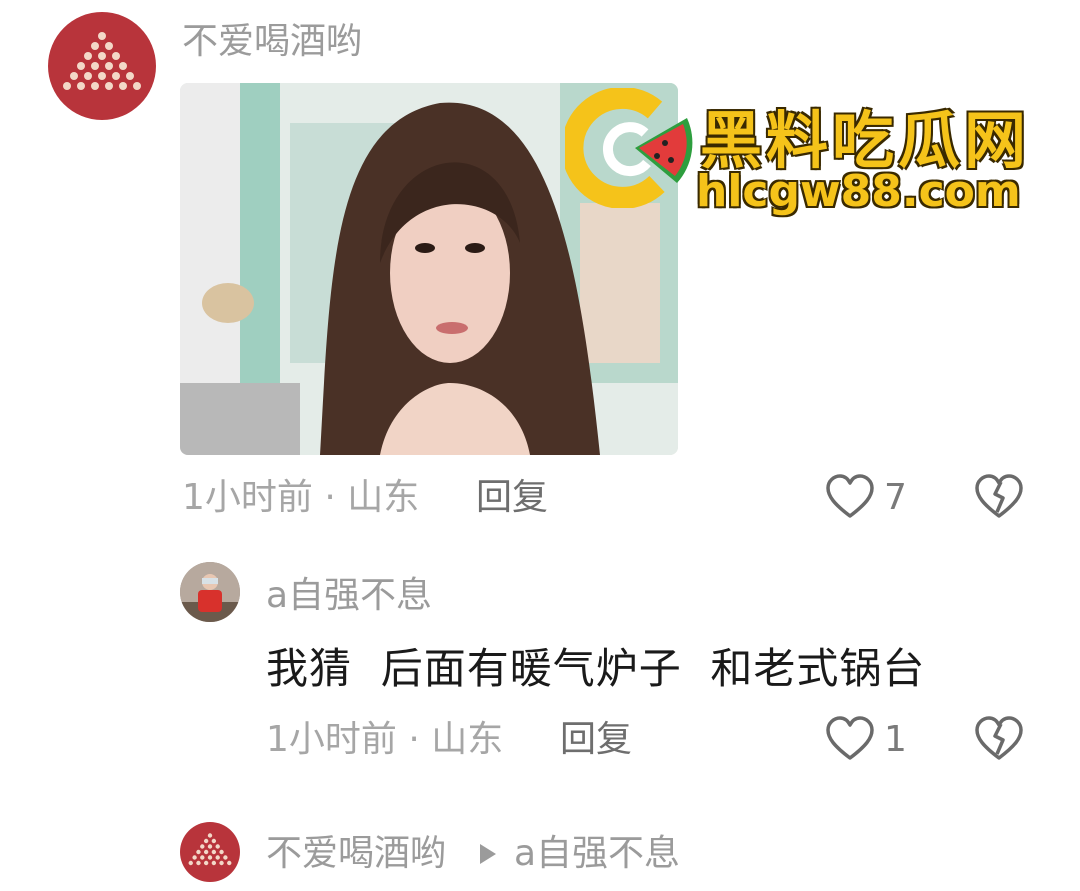  Describe the element at coordinates (597, 854) in the screenshot. I see `reply-to-username: a自强不息` at that location.